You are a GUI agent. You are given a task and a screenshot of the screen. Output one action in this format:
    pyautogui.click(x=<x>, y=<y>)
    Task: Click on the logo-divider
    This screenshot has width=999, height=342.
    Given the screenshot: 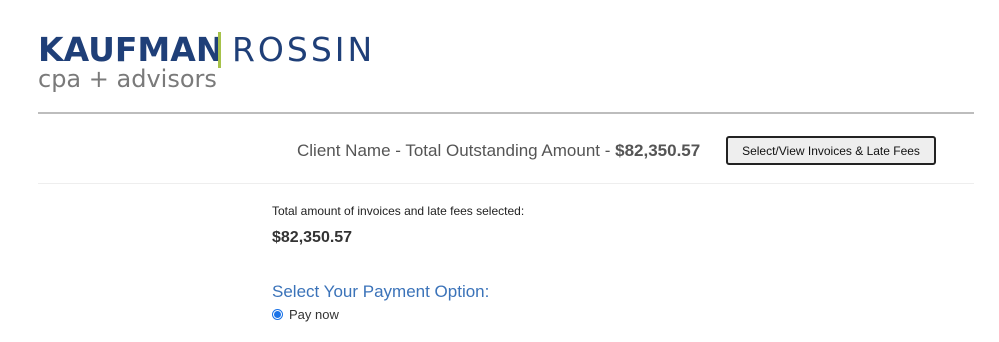 What is the action you would take?
    pyautogui.click(x=219, y=50)
    